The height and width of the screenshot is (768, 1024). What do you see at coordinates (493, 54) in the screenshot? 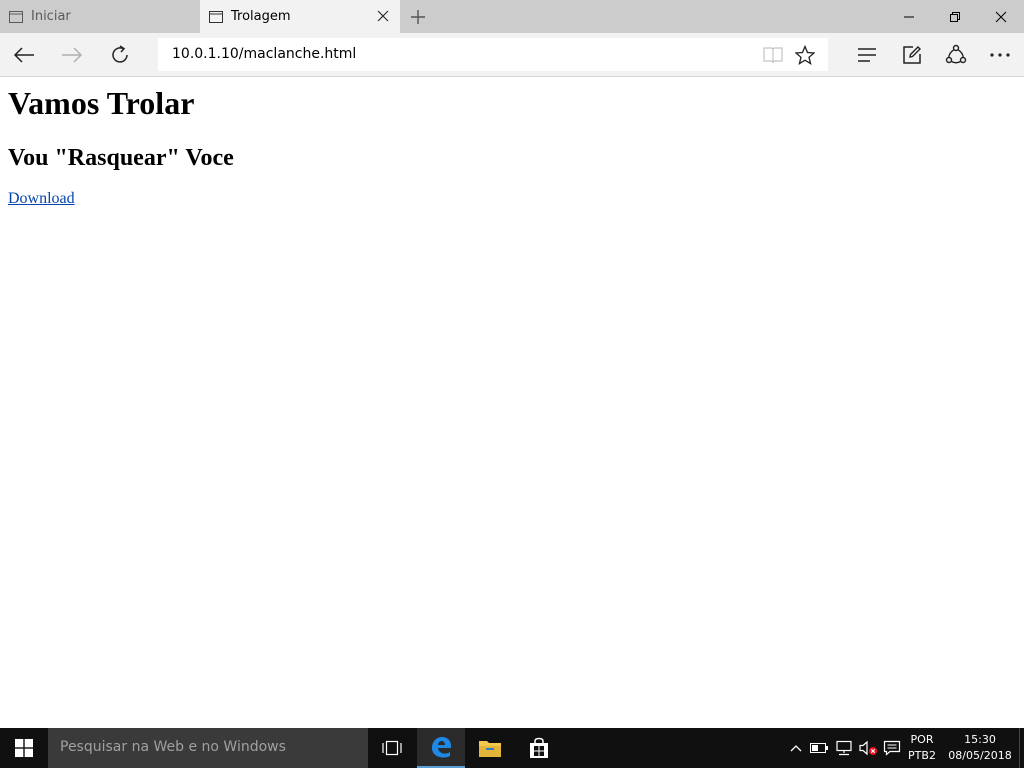
I see `address-bar: 10.0.1.10/maclanche.html` at bounding box center [493, 54].